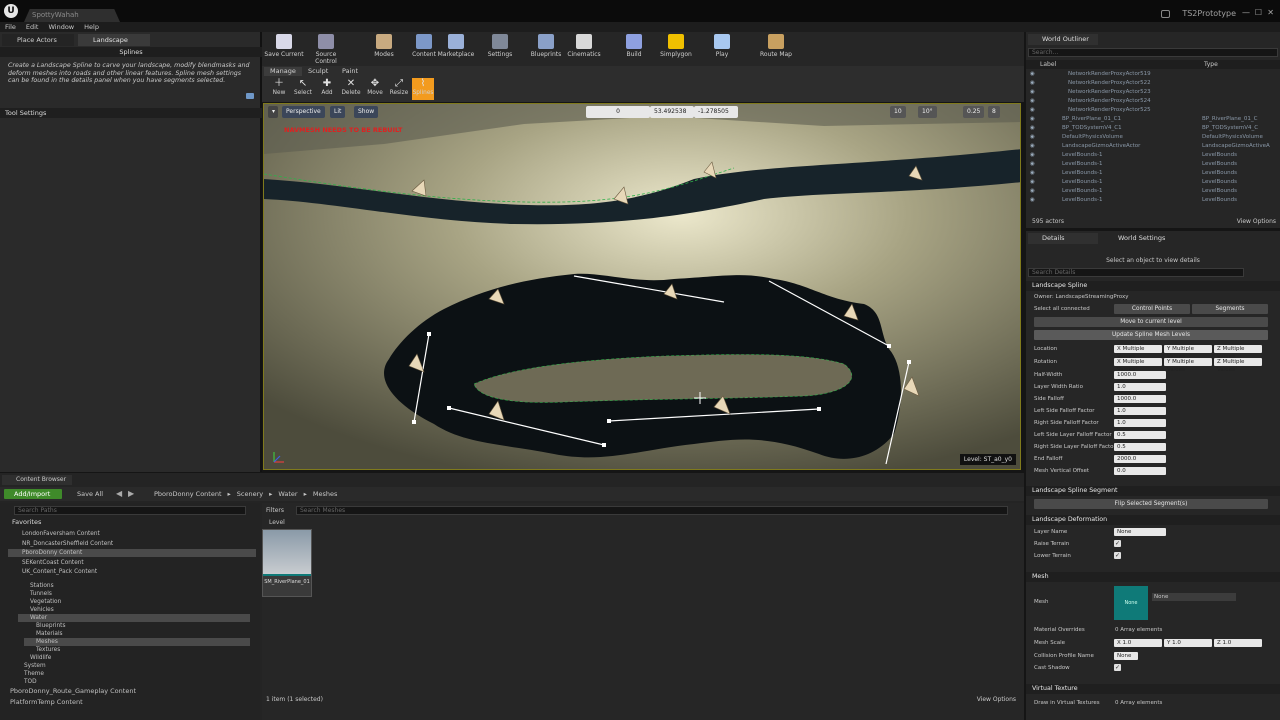 Image resolution: width=1280 pixels, height=720 pixels. Describe the element at coordinates (134, 618) in the screenshot. I see `folder-item: Water` at that location.